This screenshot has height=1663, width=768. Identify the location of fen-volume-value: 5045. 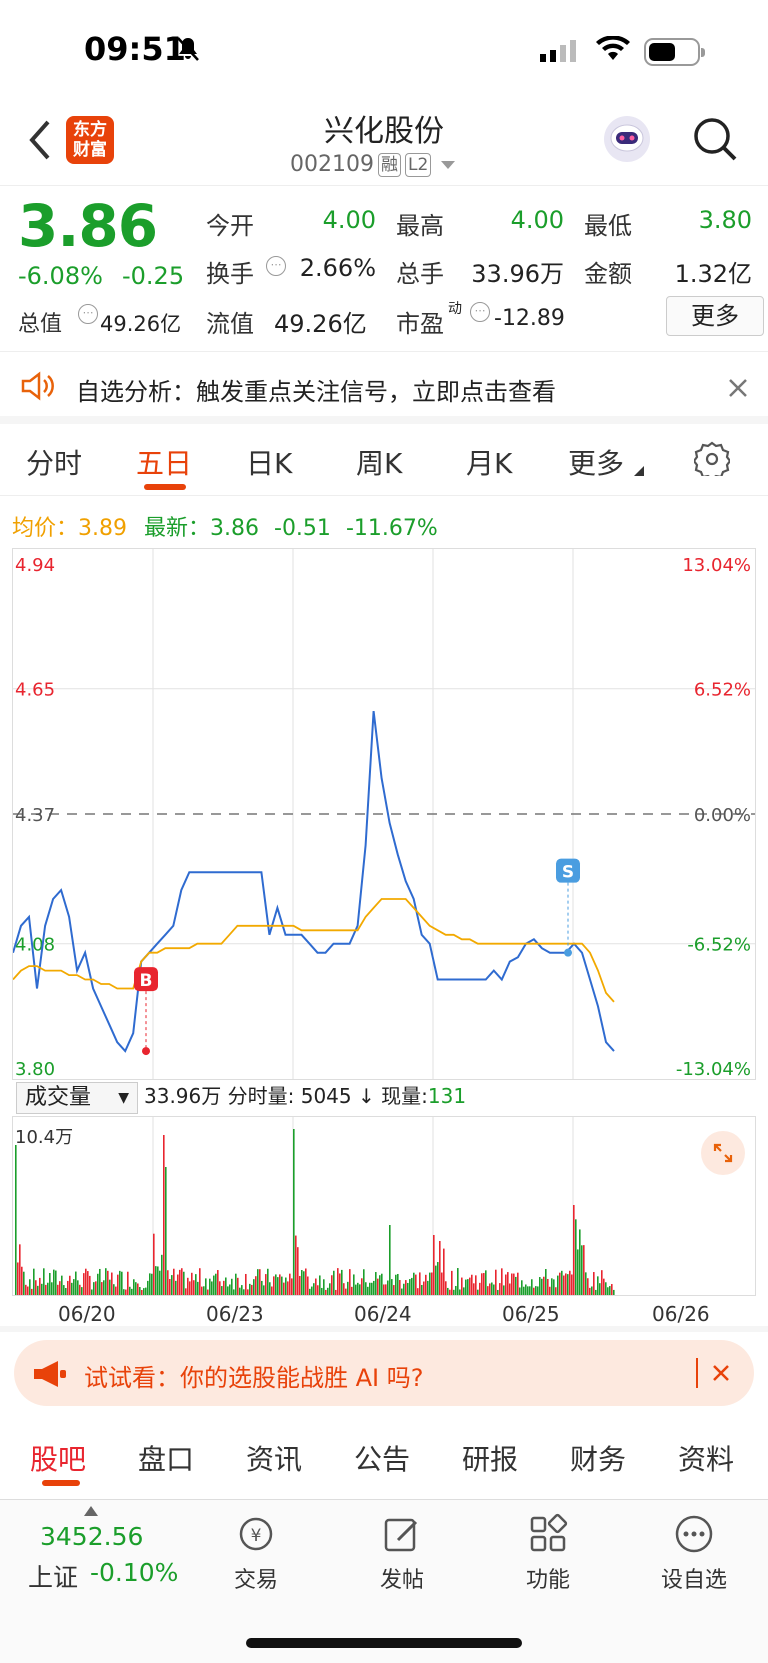
(326, 1096).